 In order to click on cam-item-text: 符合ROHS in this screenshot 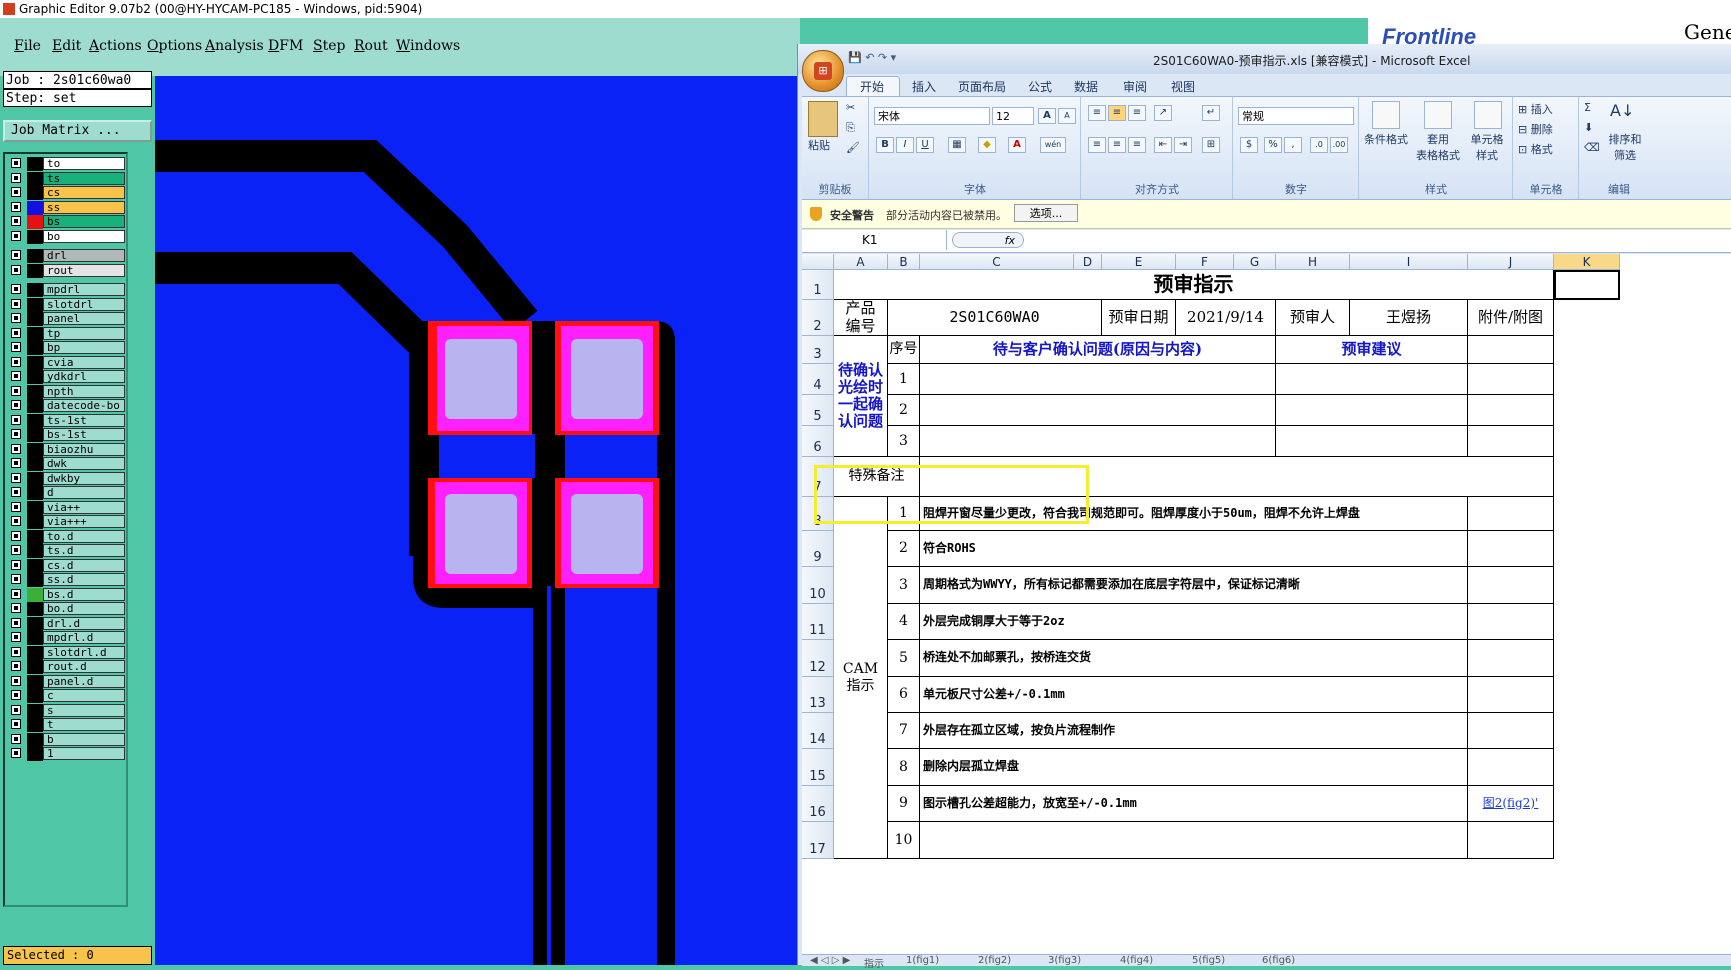, I will do `click(1194, 549)`.